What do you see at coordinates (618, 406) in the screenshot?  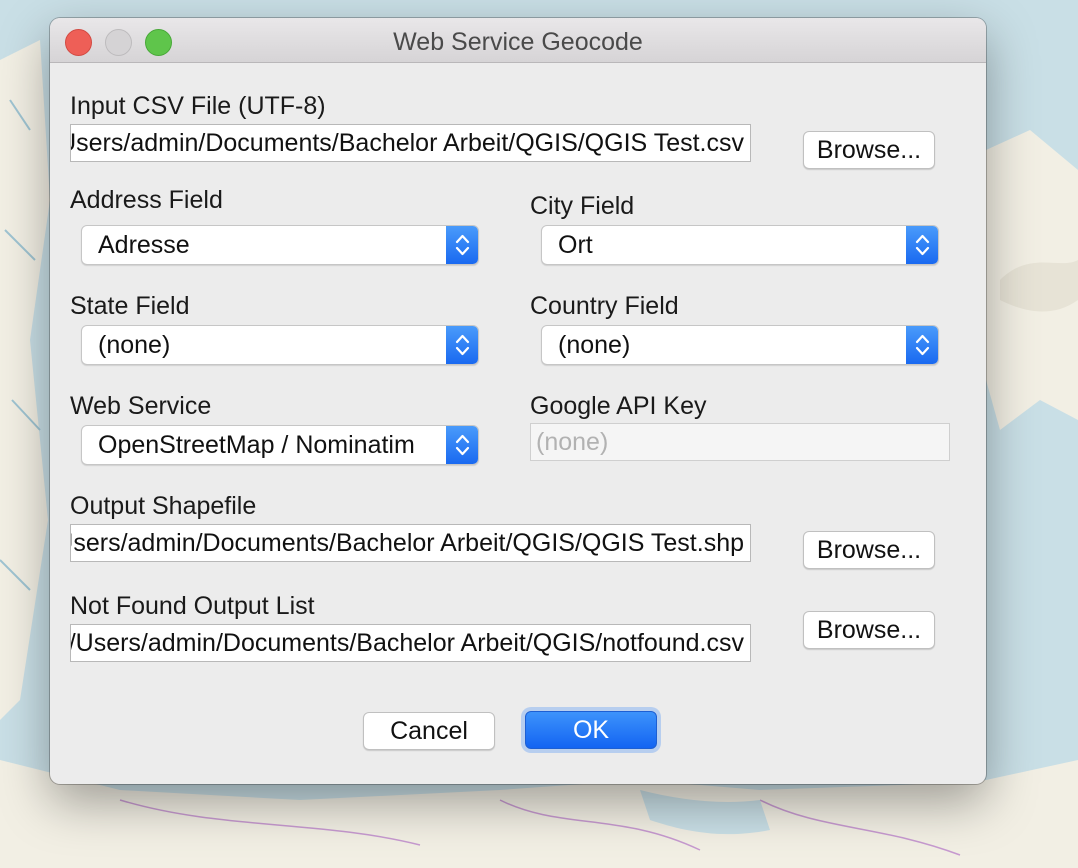 I see `google-api-key-label: Google API Key` at bounding box center [618, 406].